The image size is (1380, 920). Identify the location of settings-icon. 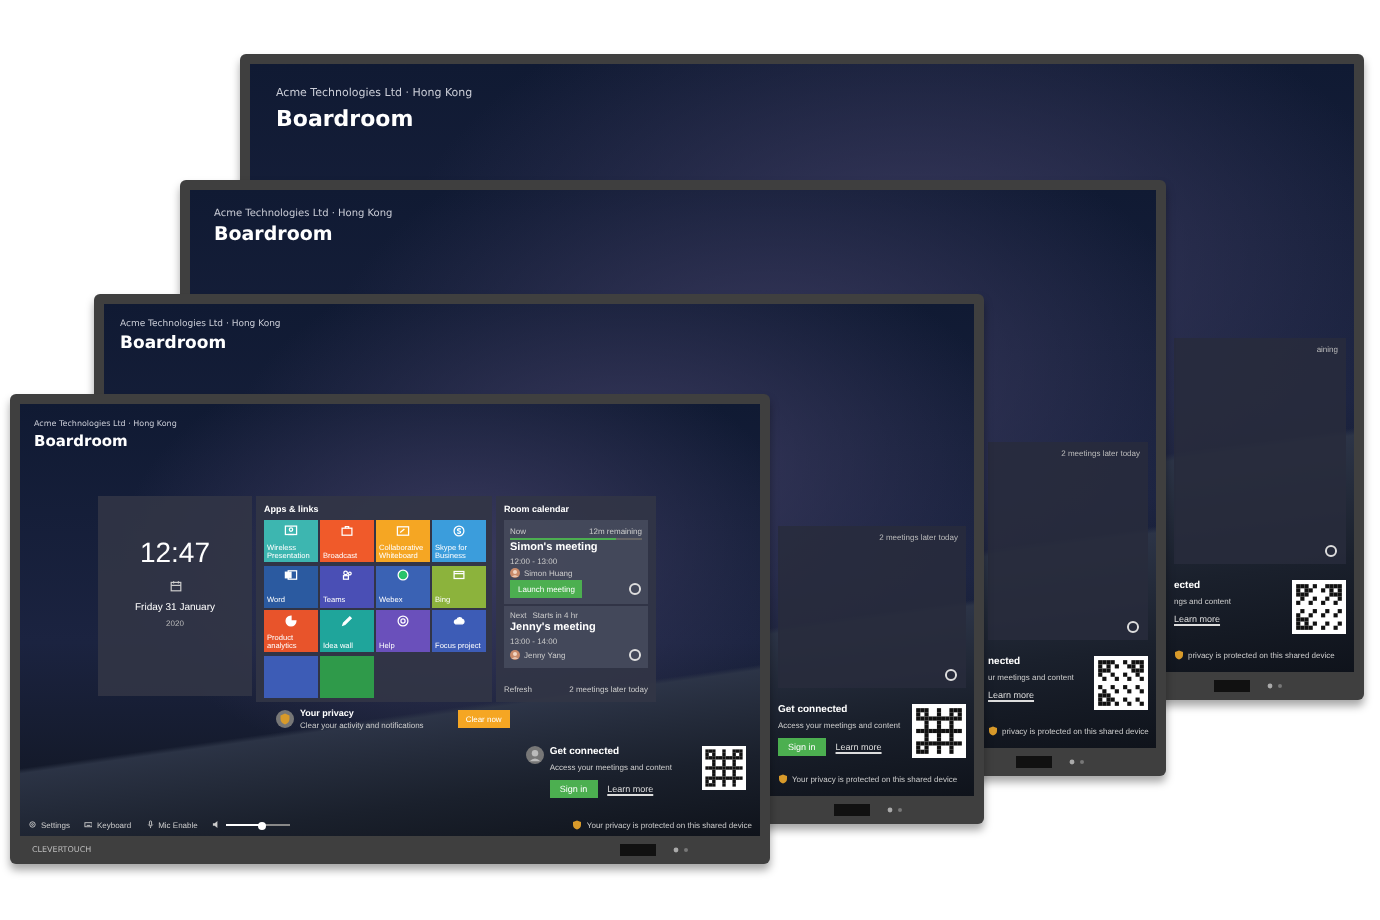
(32, 825).